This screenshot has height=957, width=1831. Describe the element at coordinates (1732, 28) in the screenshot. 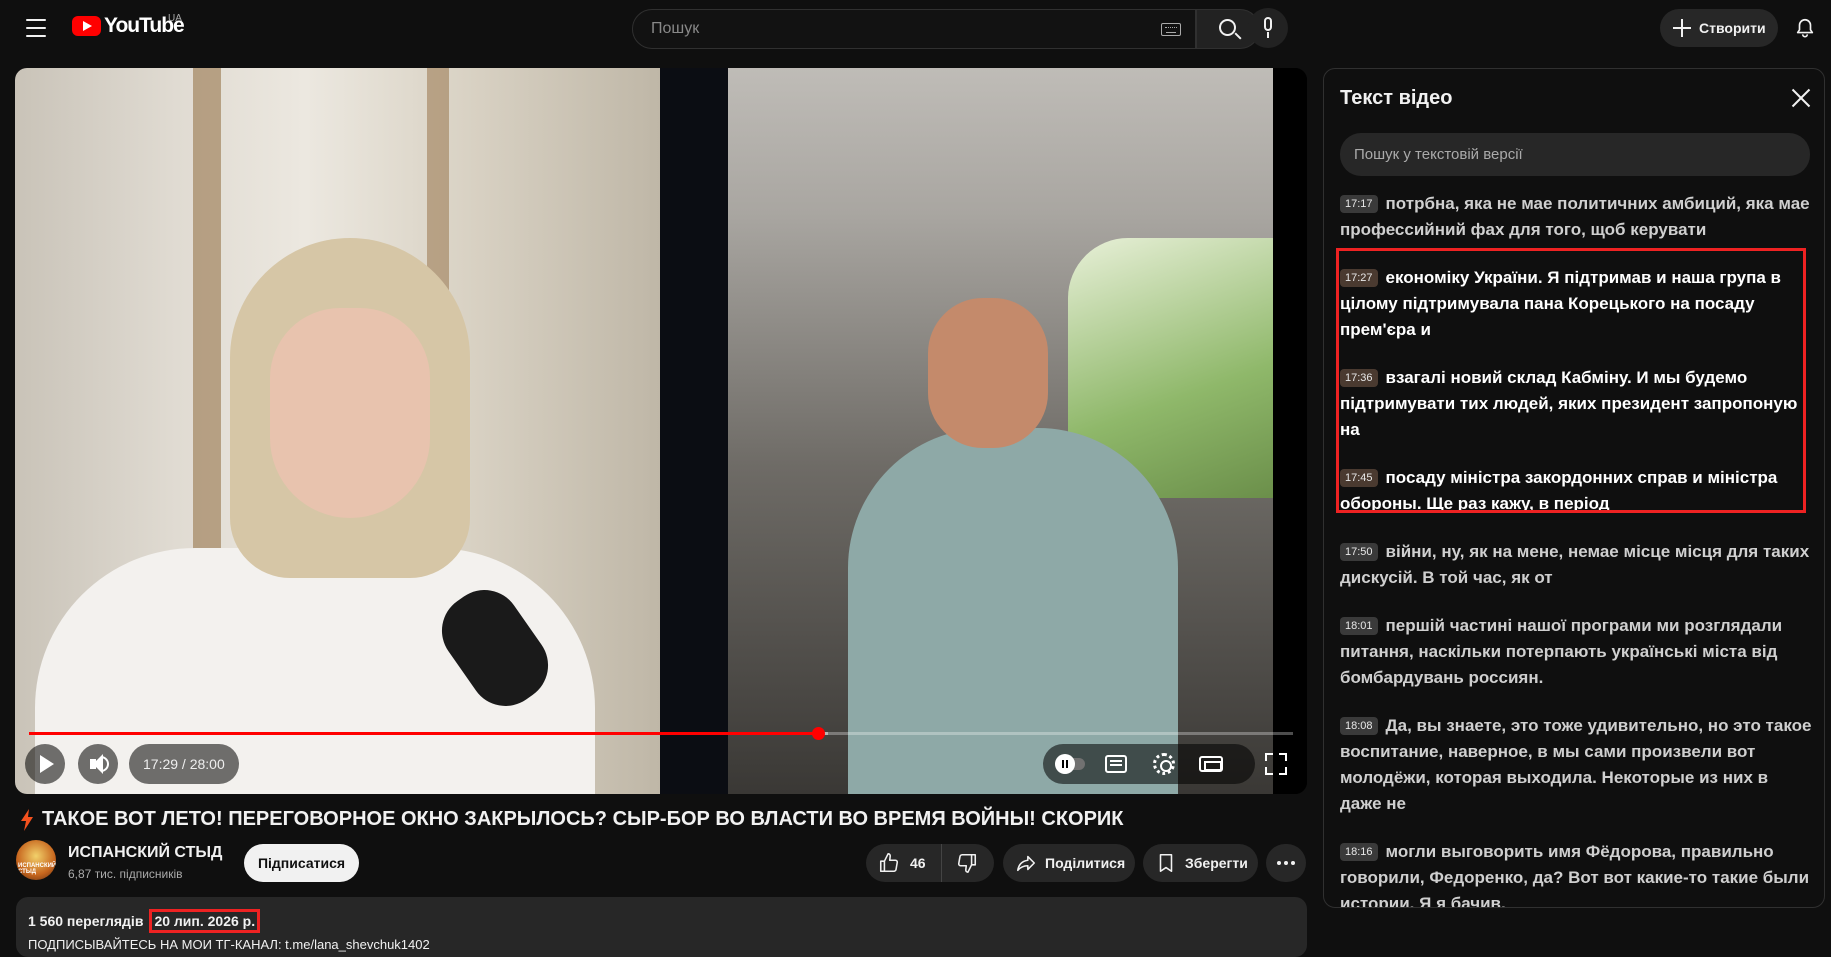

I see `create-label: Створити` at that location.